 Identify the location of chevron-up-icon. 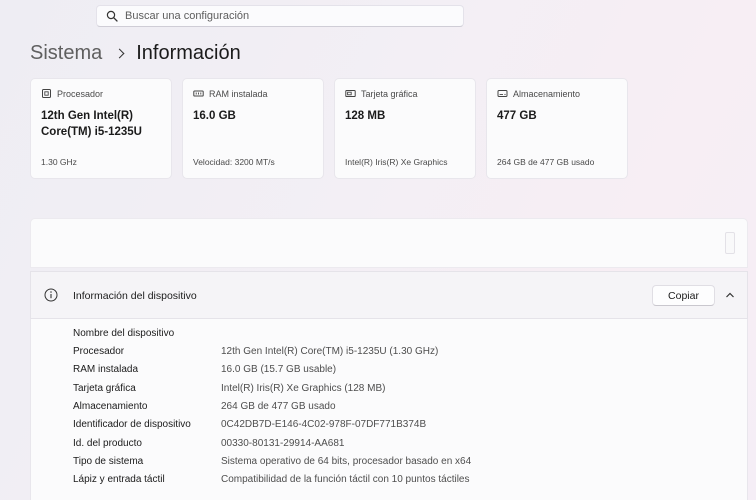
(730, 295).